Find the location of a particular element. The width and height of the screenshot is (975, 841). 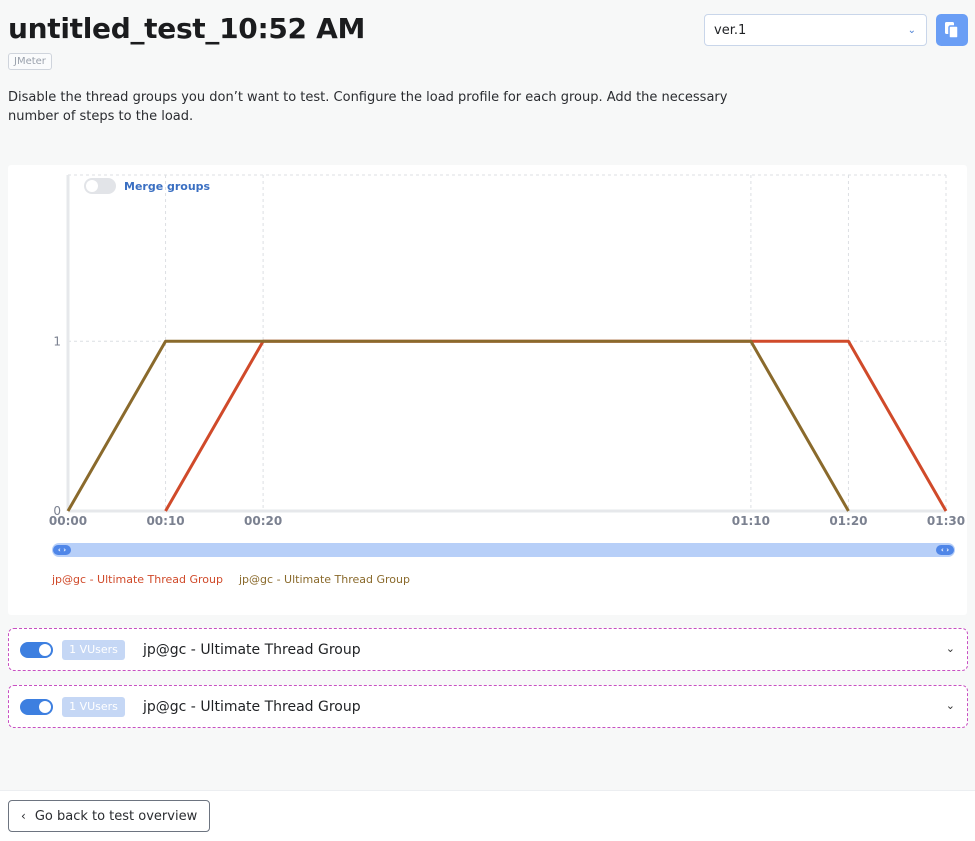

x-tick-label: 00:00 is located at coordinates (68, 521).